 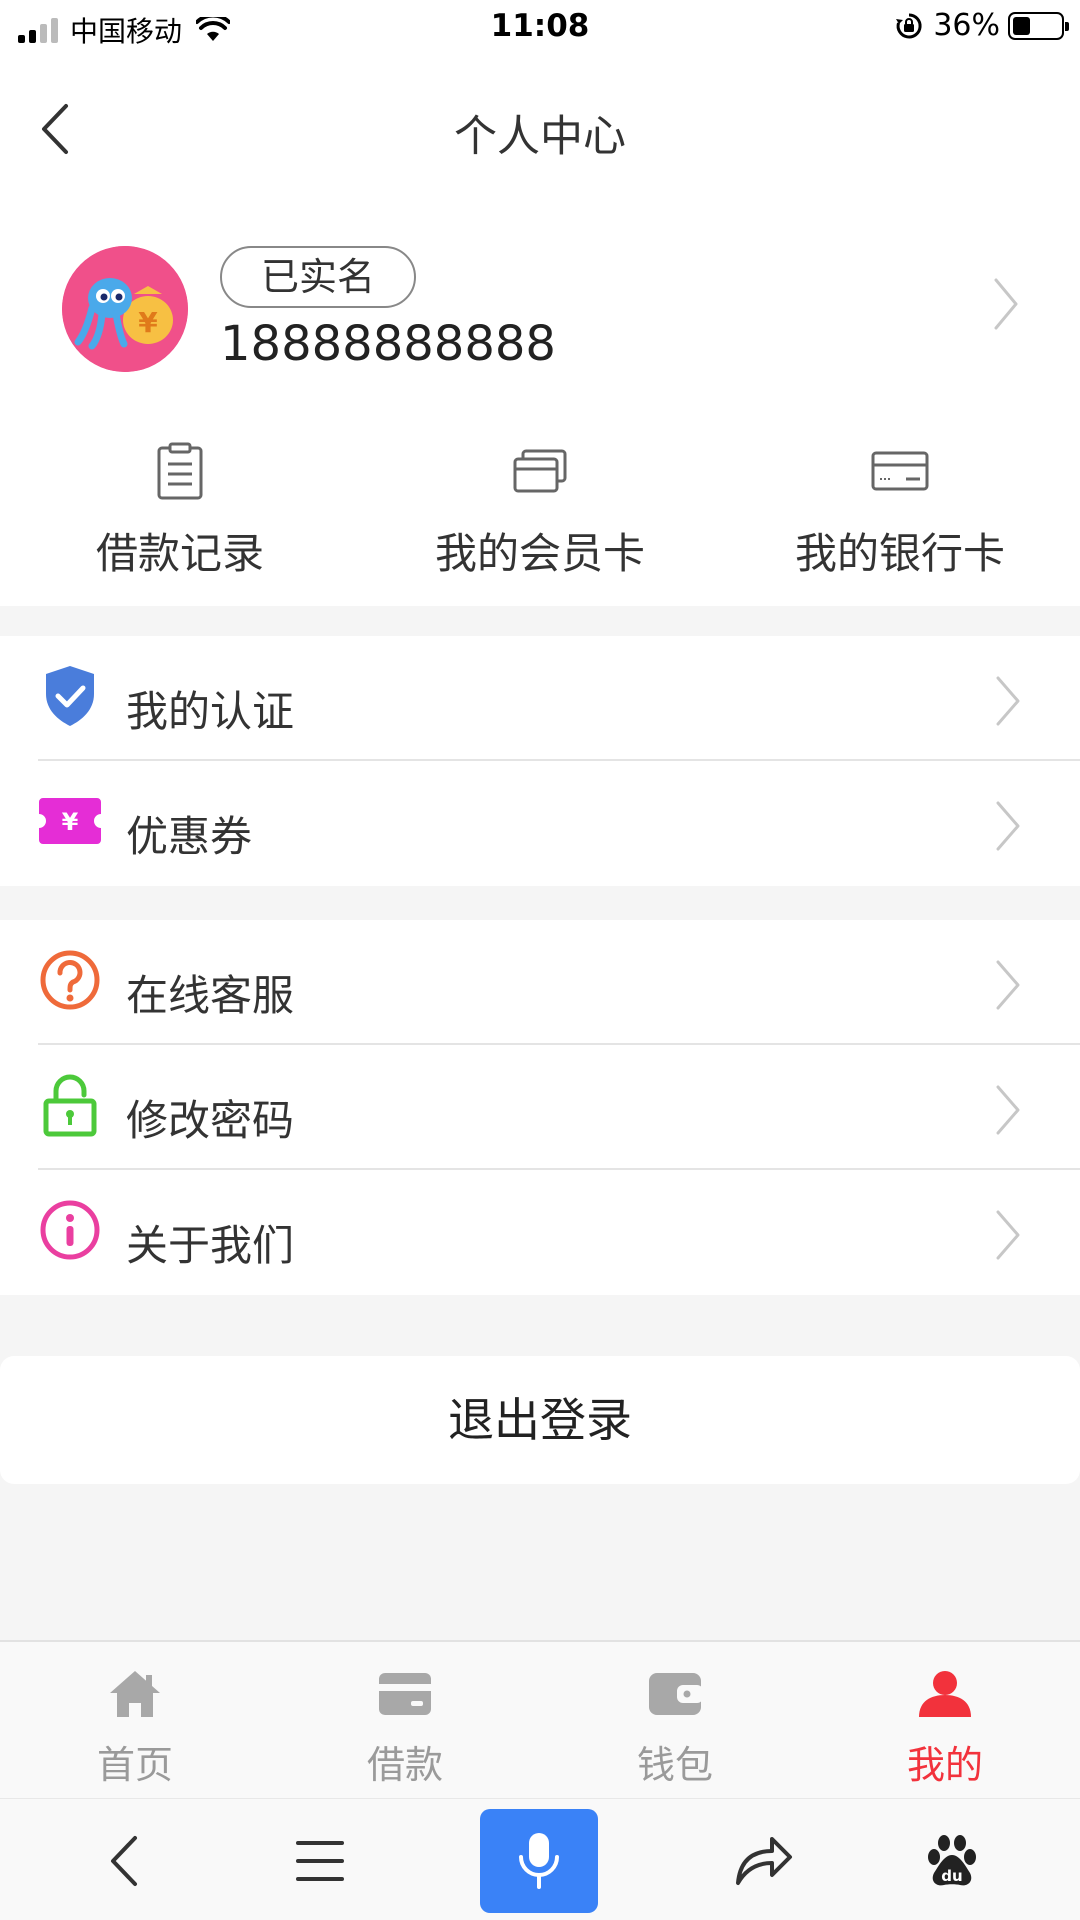 What do you see at coordinates (540, 1232) in the screenshot?
I see `menu-item-about-us: 关于我们` at bounding box center [540, 1232].